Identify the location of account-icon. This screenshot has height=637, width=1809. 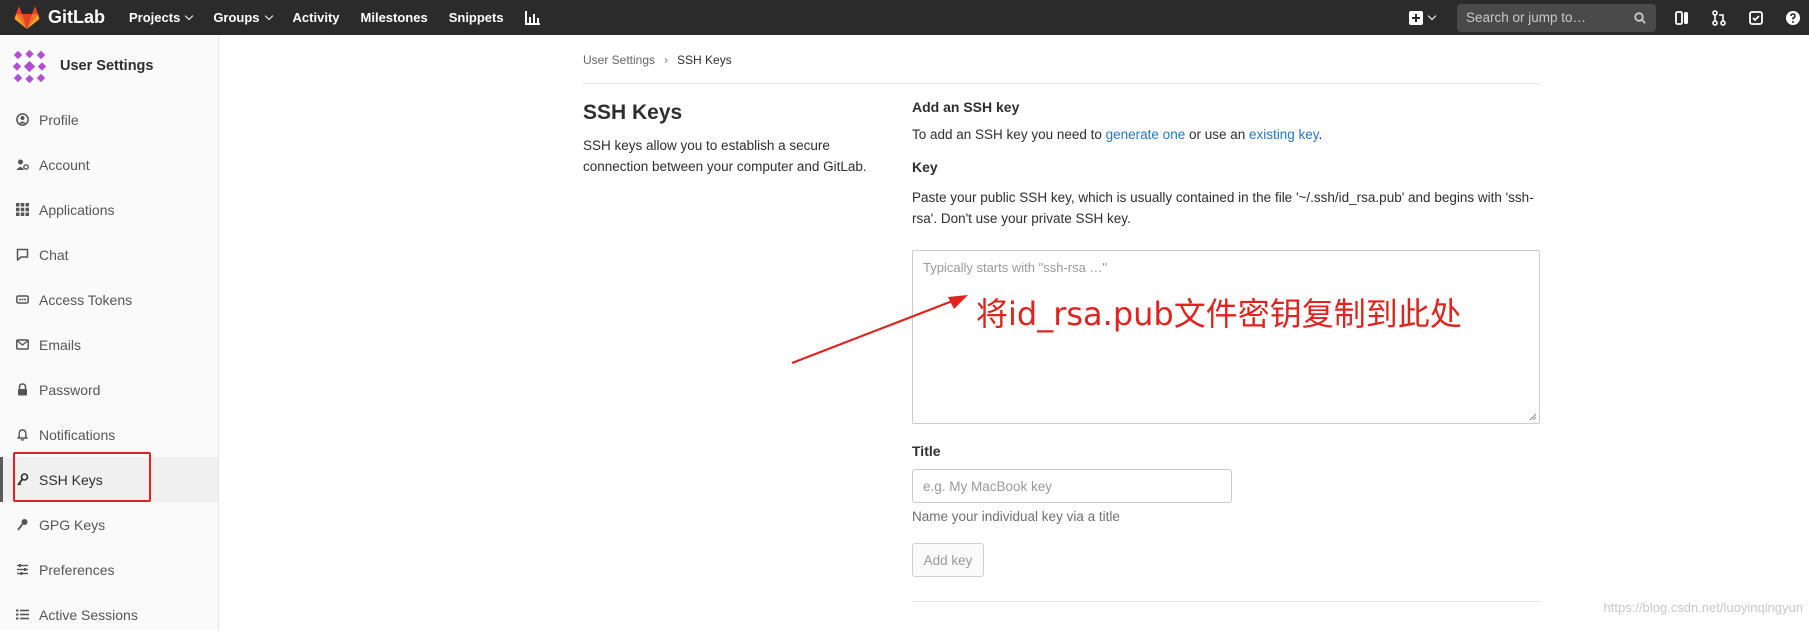
(22, 164).